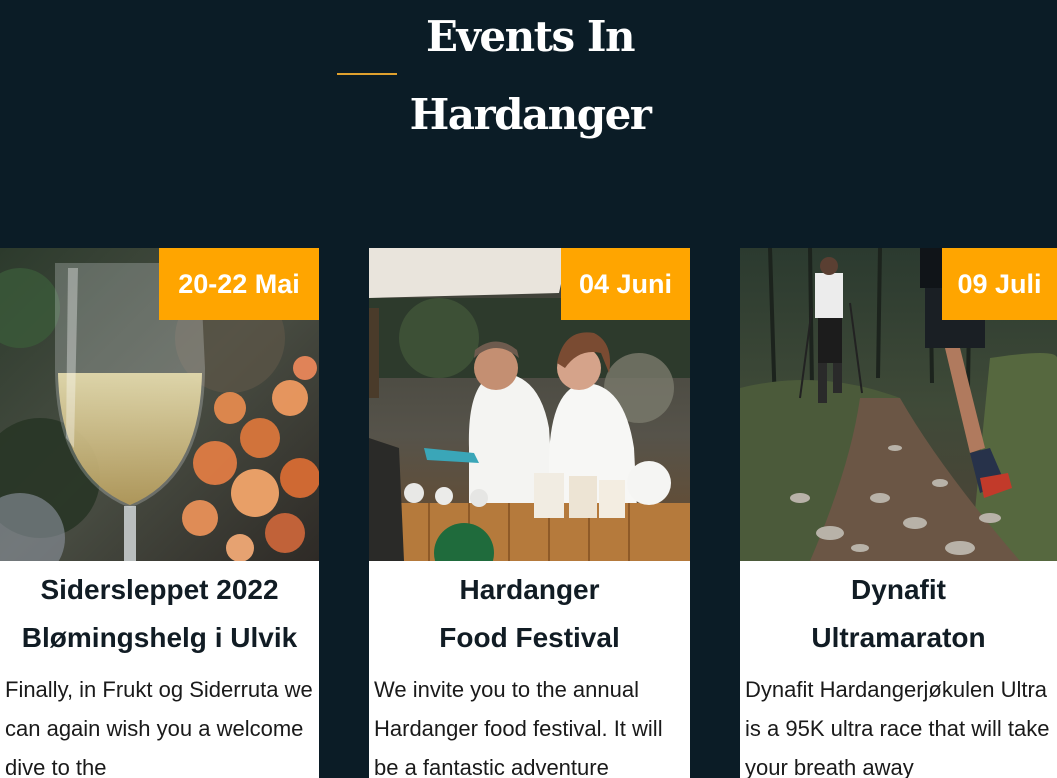 This screenshot has width=1057, height=778. Describe the element at coordinates (159, 638) in the screenshot. I see `event-title-line-2: Blømingshelg i Ulvik` at that location.